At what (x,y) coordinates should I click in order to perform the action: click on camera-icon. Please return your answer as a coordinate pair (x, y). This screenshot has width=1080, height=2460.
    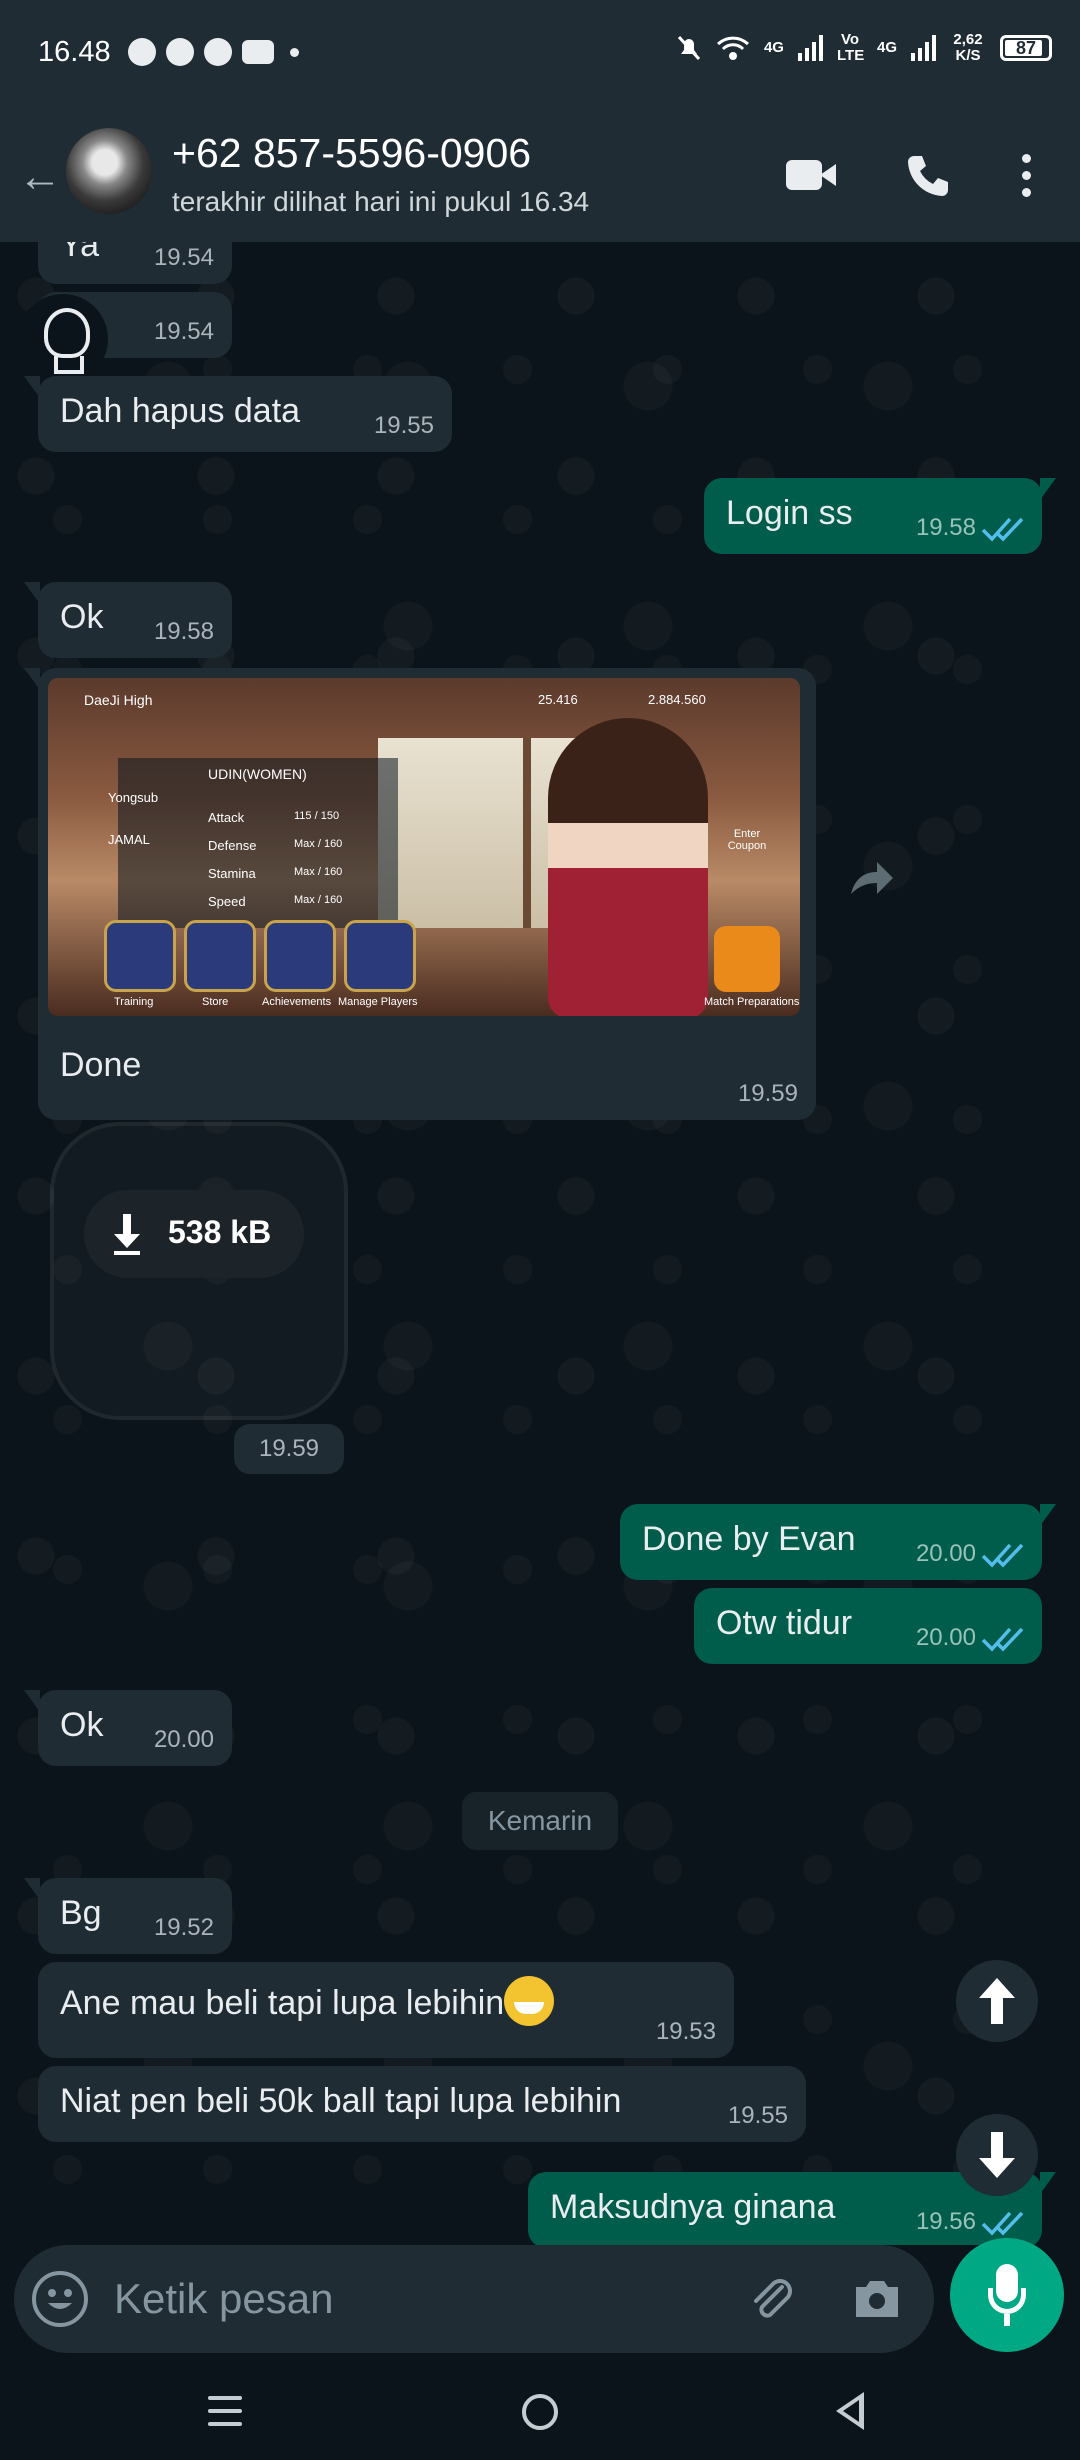
    Looking at the image, I should click on (877, 2298).